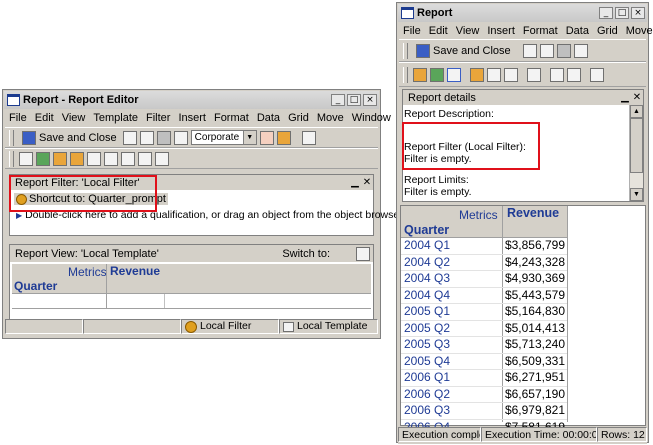 The height and width of the screenshot is (445, 653). I want to click on table-row: 2005 Q1 $5,164,830, so click(484, 312).